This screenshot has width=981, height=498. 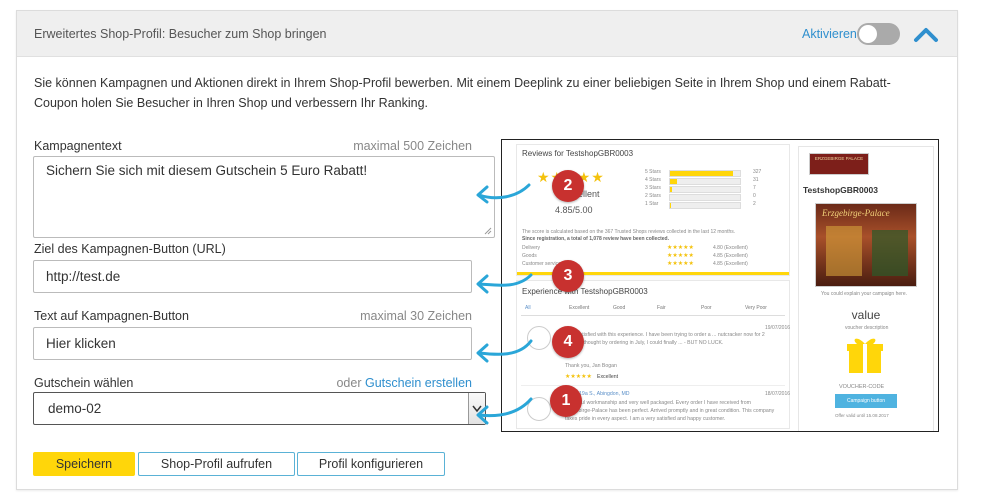 I want to click on activate-label: Aktivieren, so click(x=829, y=34).